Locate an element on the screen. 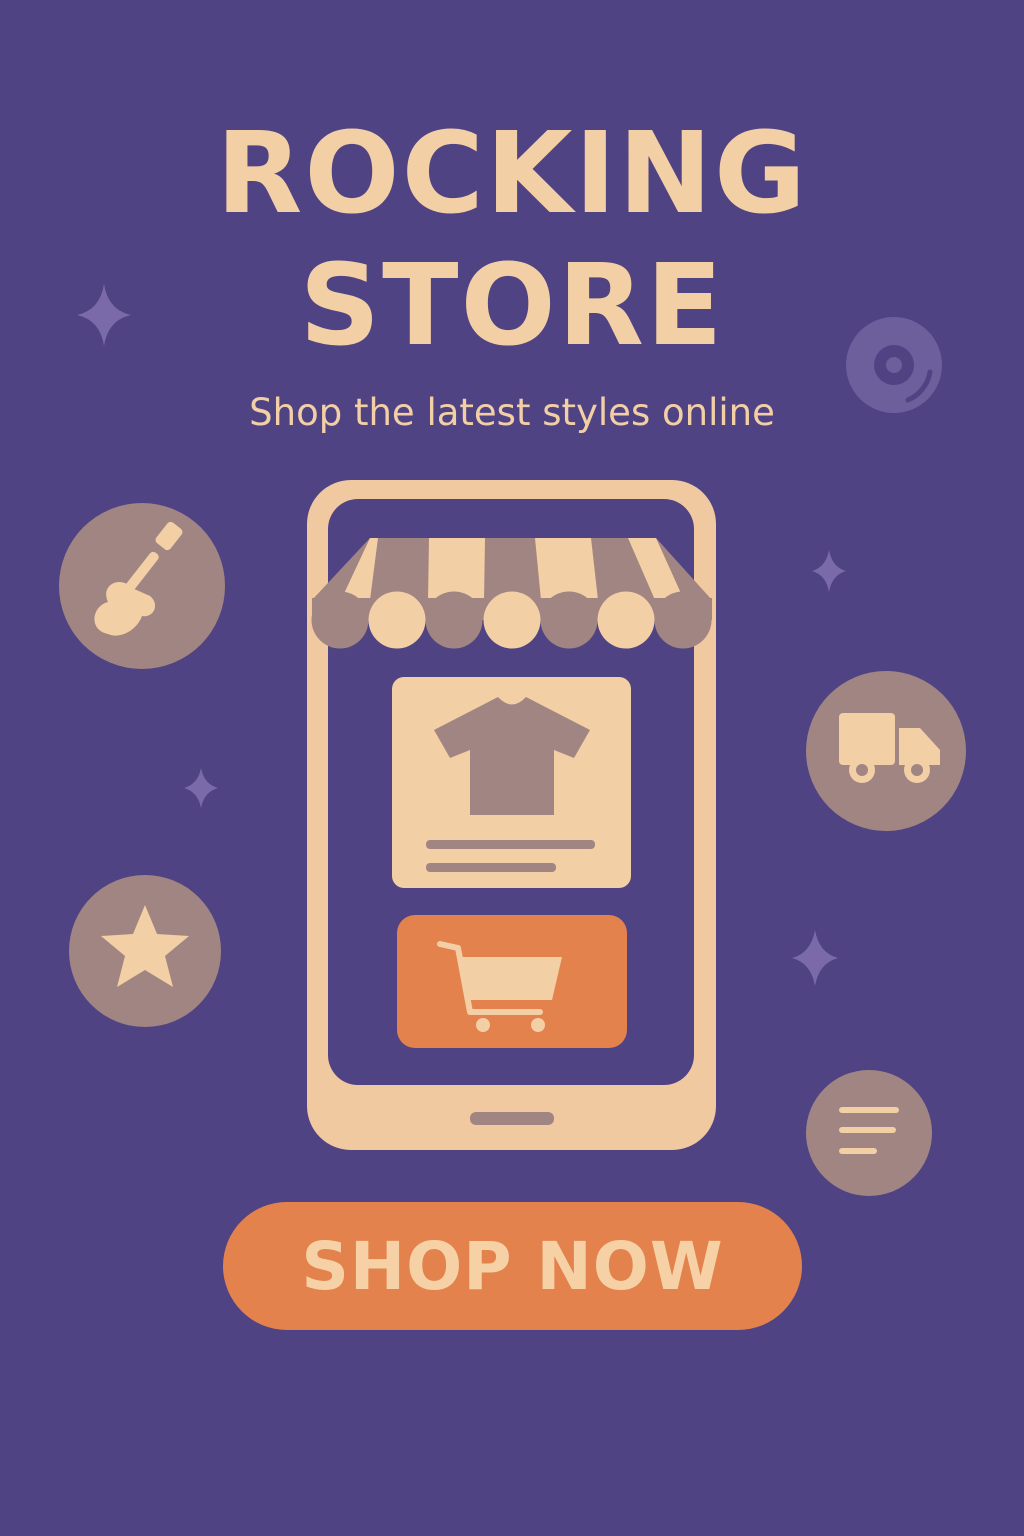 The width and height of the screenshot is (1024, 1536). product-price-line is located at coordinates (491, 867).